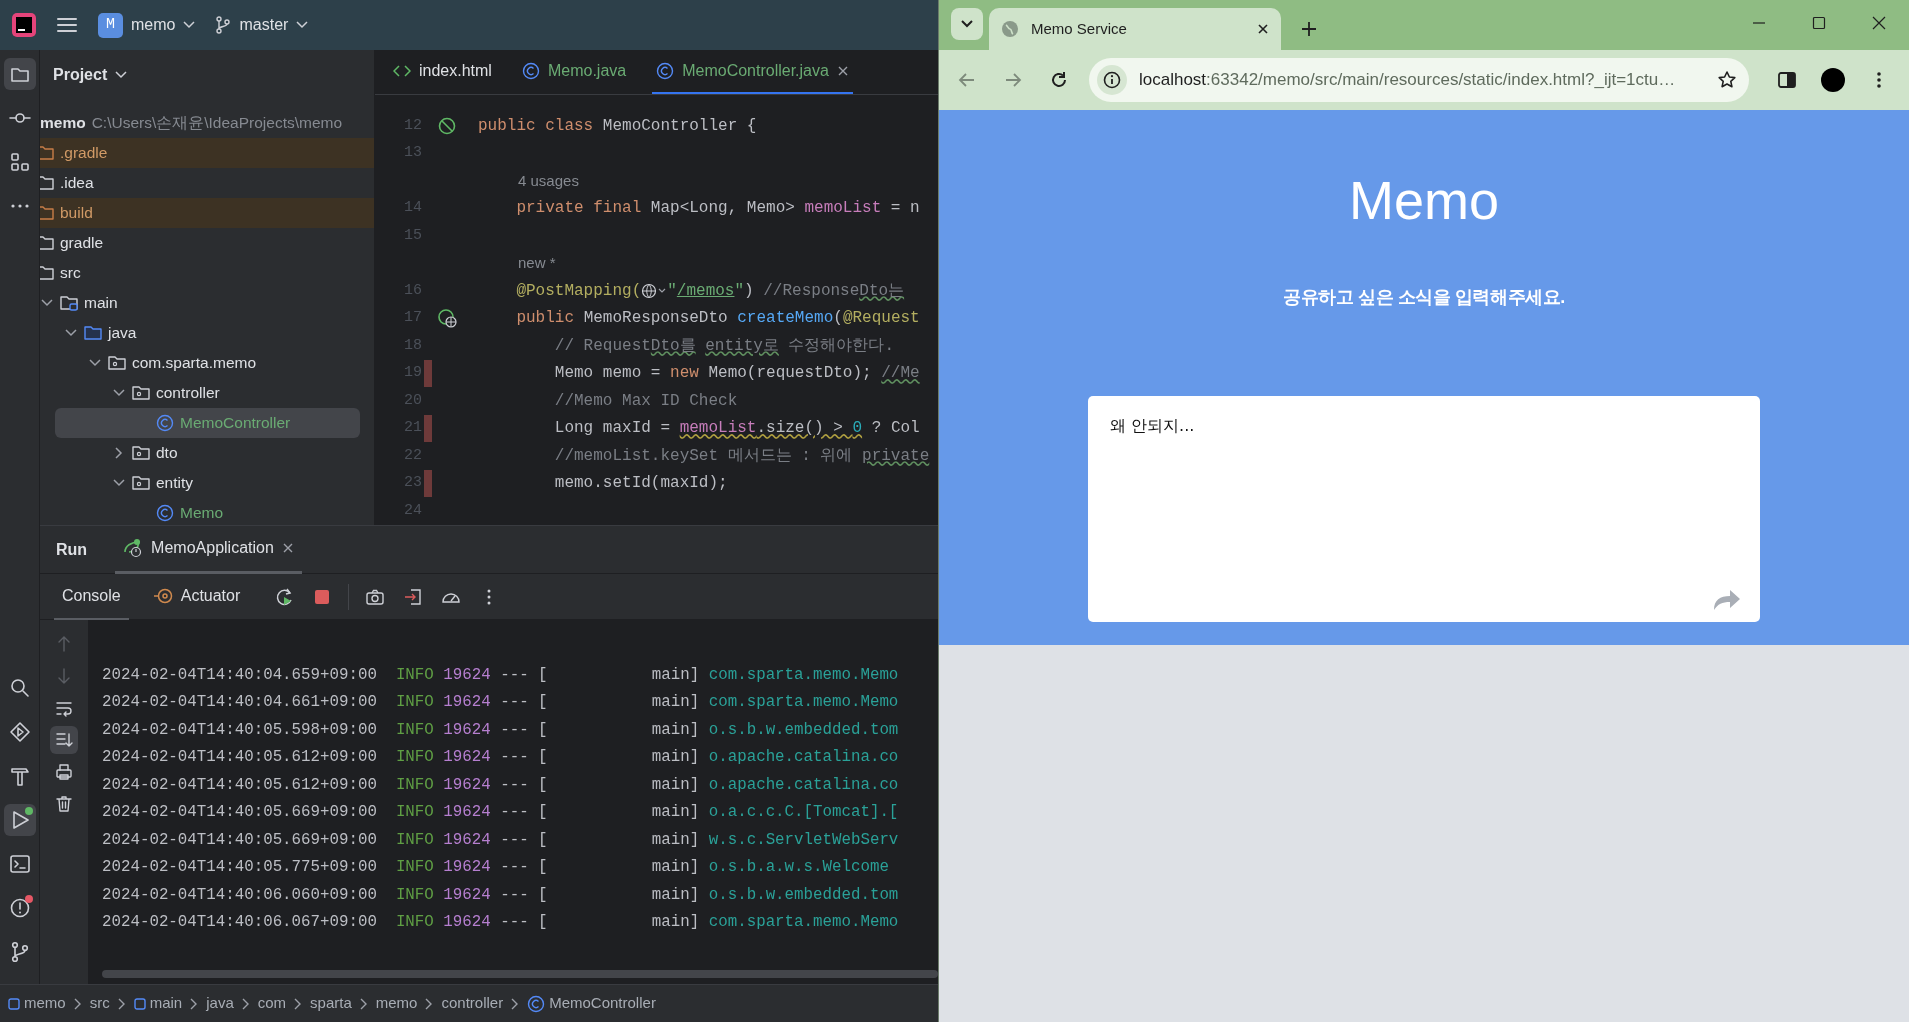 The height and width of the screenshot is (1022, 1909). What do you see at coordinates (19, 162) in the screenshot?
I see `structure-icon` at bounding box center [19, 162].